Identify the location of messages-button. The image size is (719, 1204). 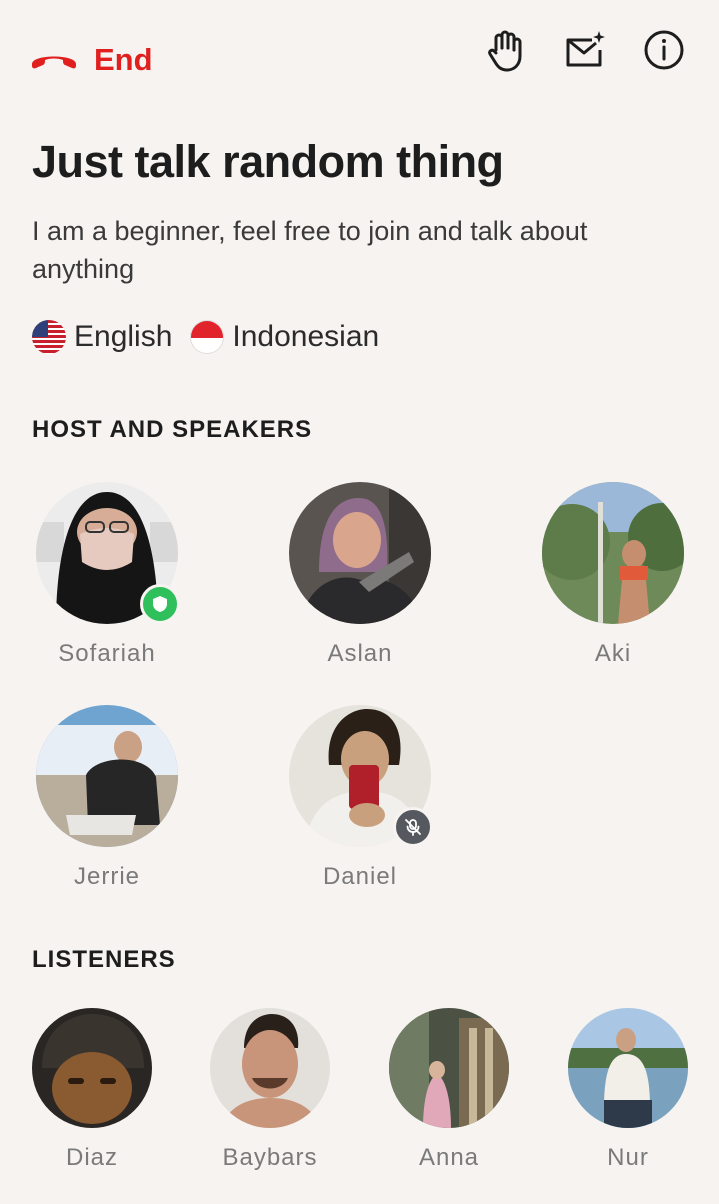
(584, 50).